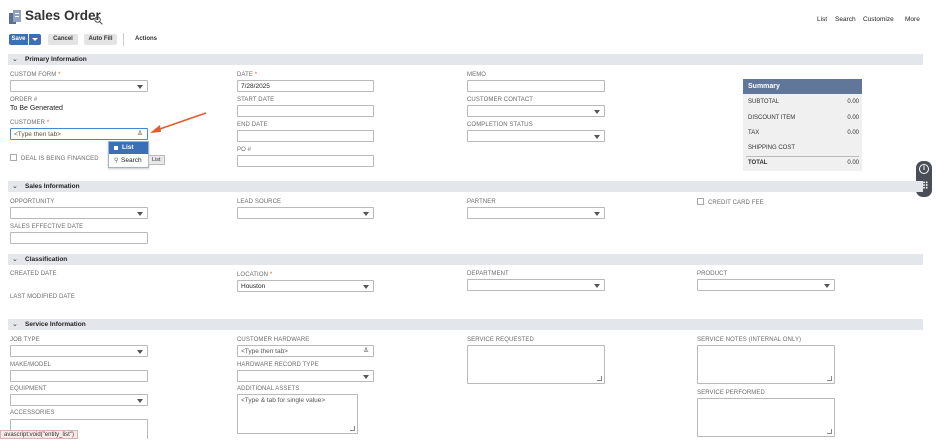 The height and width of the screenshot is (440, 936). What do you see at coordinates (712, 274) in the screenshot?
I see `product-label: PRODUCT` at bounding box center [712, 274].